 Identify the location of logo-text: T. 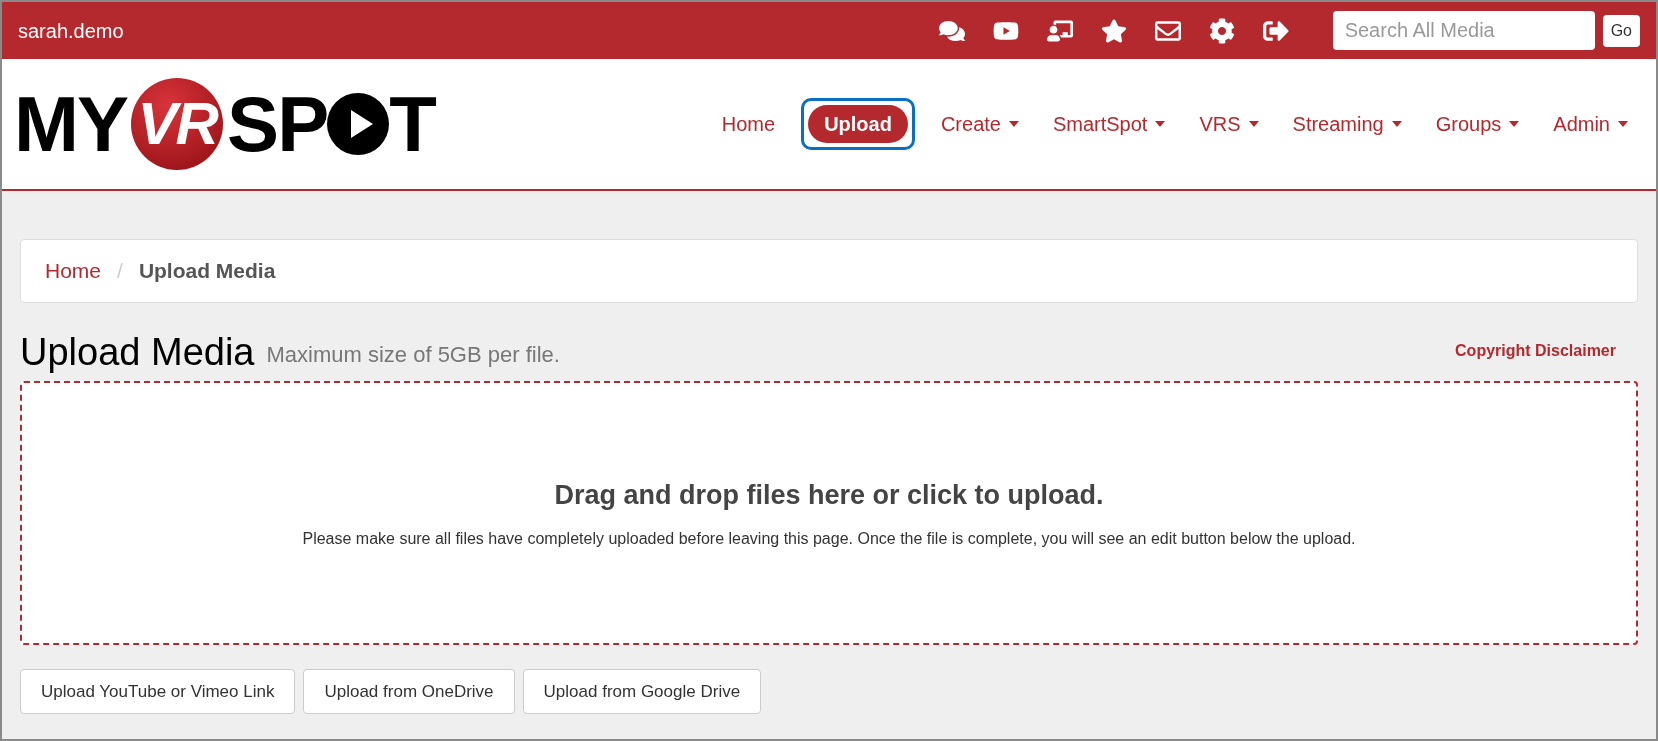
(412, 124).